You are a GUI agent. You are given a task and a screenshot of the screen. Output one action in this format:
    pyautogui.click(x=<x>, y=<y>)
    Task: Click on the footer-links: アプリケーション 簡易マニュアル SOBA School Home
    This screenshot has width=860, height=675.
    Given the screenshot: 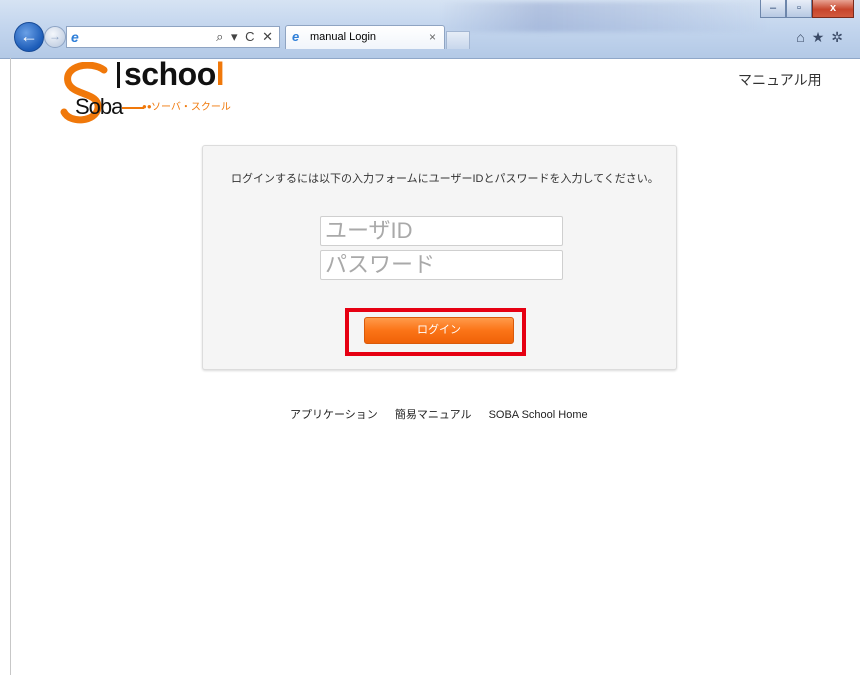 What is the action you would take?
    pyautogui.click(x=446, y=414)
    